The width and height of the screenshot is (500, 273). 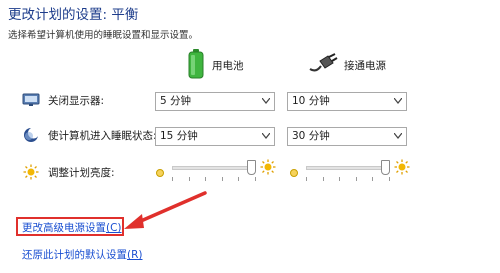 I want to click on sleep-label: 使计算机进入睡眠状态:, so click(x=102, y=135).